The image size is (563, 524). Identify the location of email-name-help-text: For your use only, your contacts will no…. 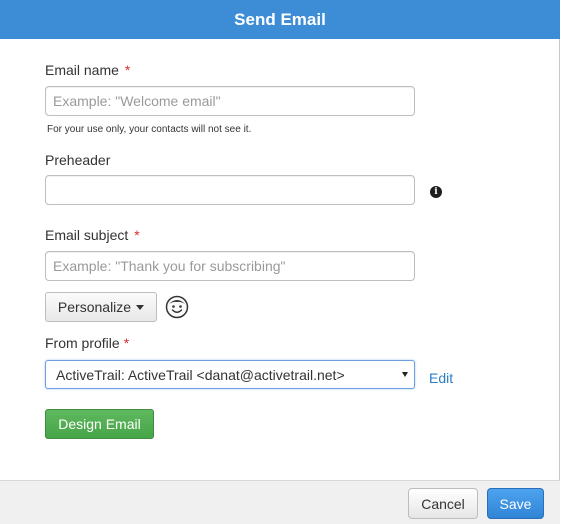
(149, 129).